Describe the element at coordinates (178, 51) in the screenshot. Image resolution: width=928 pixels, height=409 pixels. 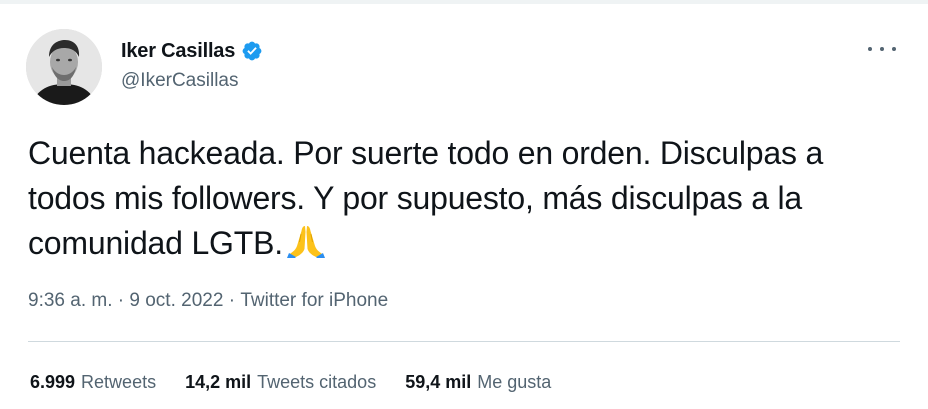
I see `display-name: Iker Casillas` at that location.